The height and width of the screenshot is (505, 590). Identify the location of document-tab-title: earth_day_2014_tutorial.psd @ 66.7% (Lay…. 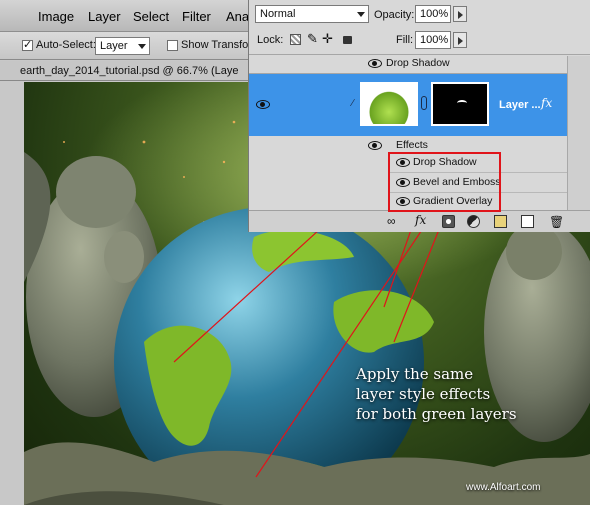
(129, 71).